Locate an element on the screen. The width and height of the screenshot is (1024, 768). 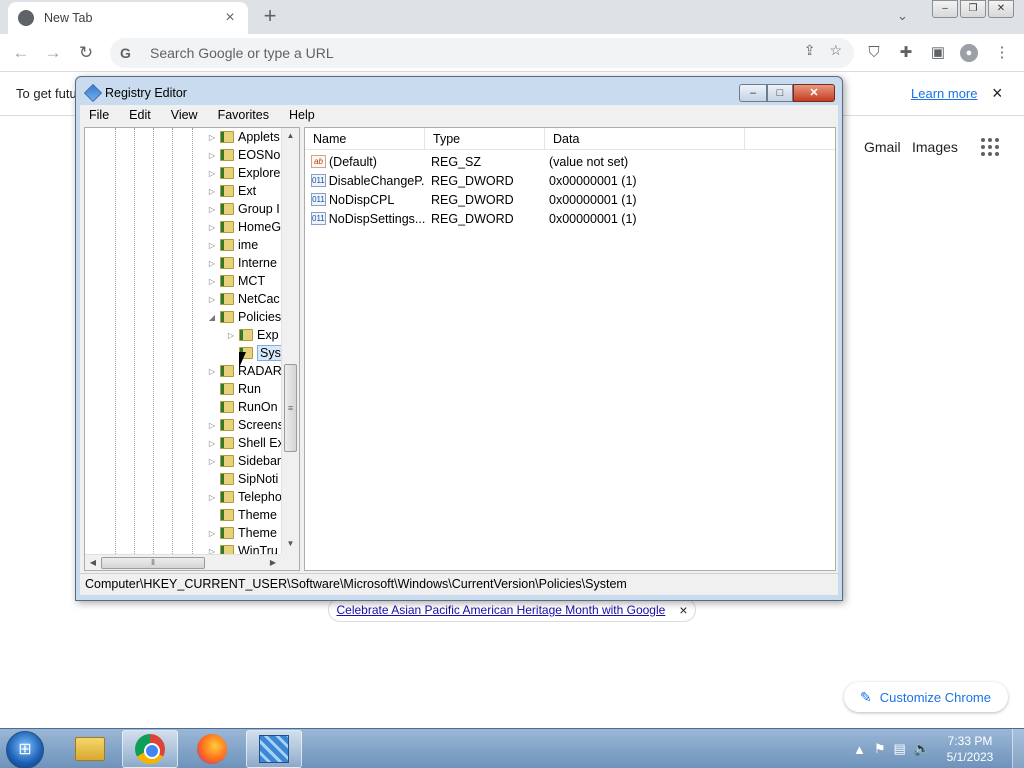
shield-extension-icon: ⛉ is located at coordinates (874, 53).